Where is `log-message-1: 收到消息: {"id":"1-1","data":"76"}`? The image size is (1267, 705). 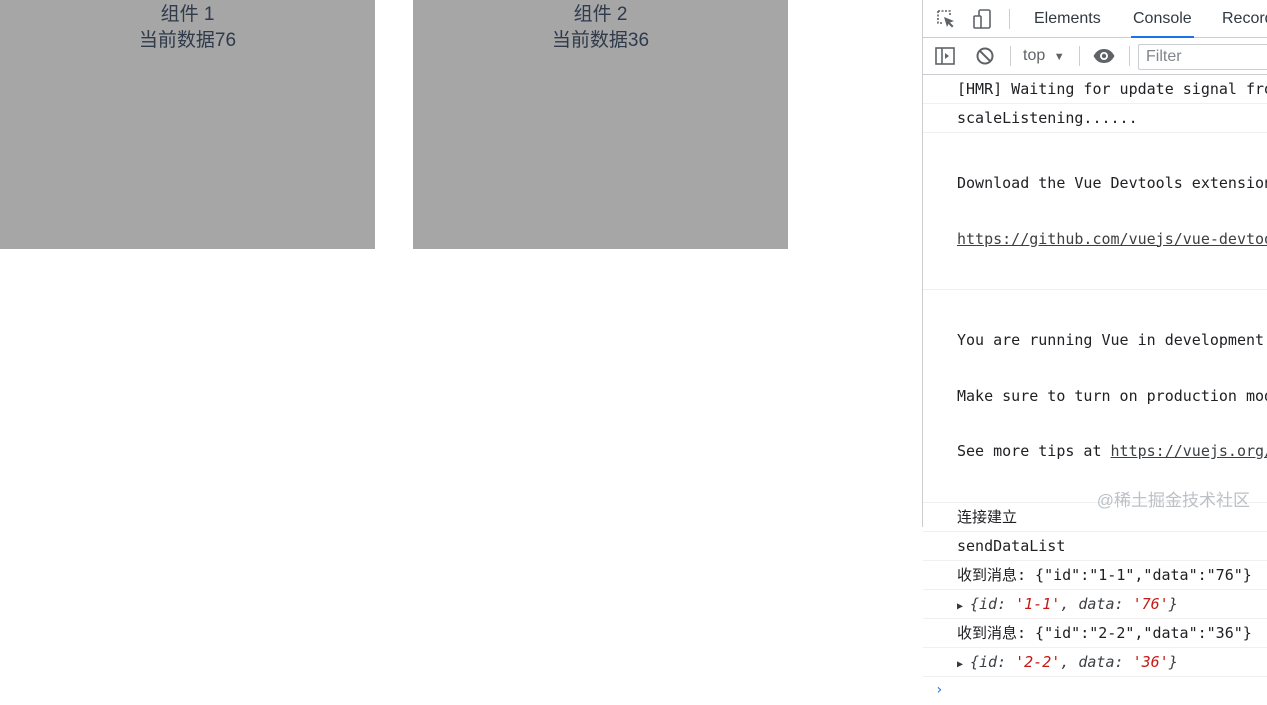
log-message-1: 收到消息: {"id":"1-1","data":"76"} is located at coordinates (1095, 575).